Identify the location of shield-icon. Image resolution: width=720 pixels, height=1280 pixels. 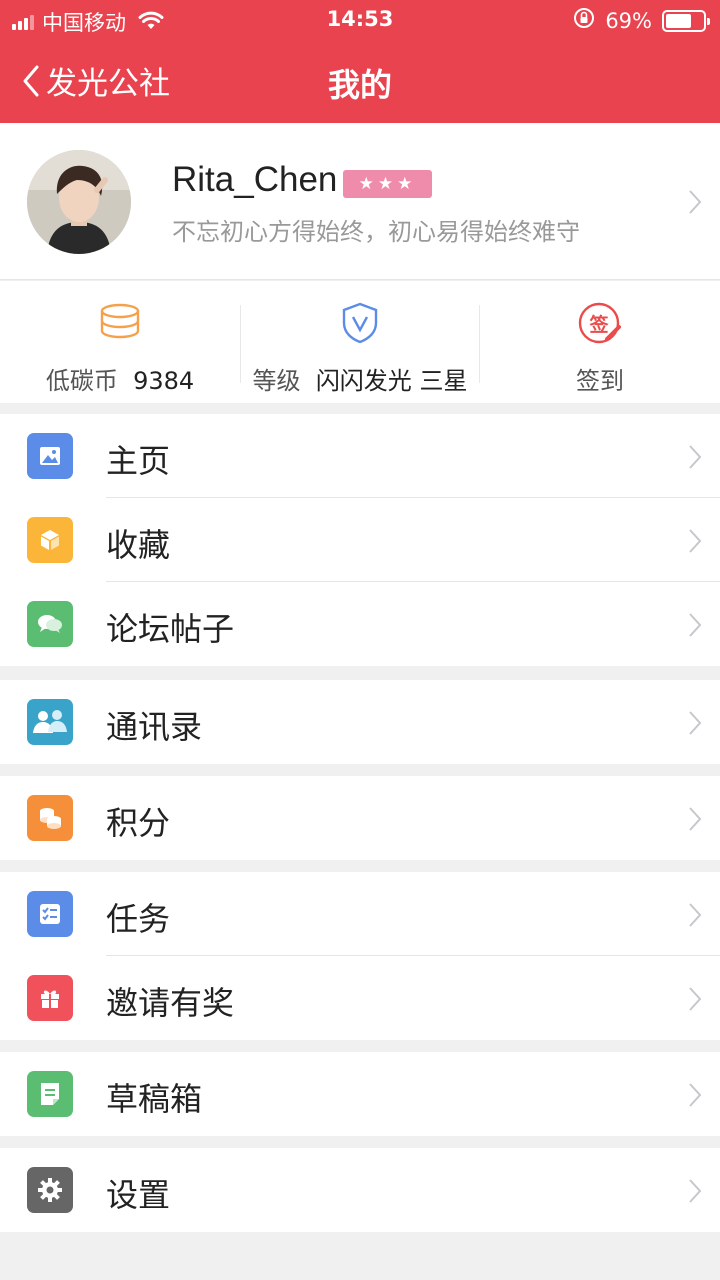
(360, 325).